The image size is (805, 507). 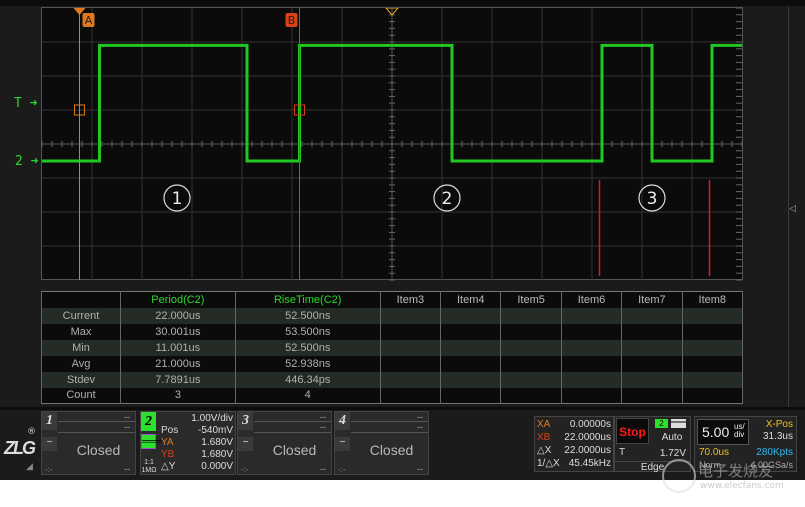 What do you see at coordinates (590, 424) in the screenshot?
I see `xa-value: 0.00000s` at bounding box center [590, 424].